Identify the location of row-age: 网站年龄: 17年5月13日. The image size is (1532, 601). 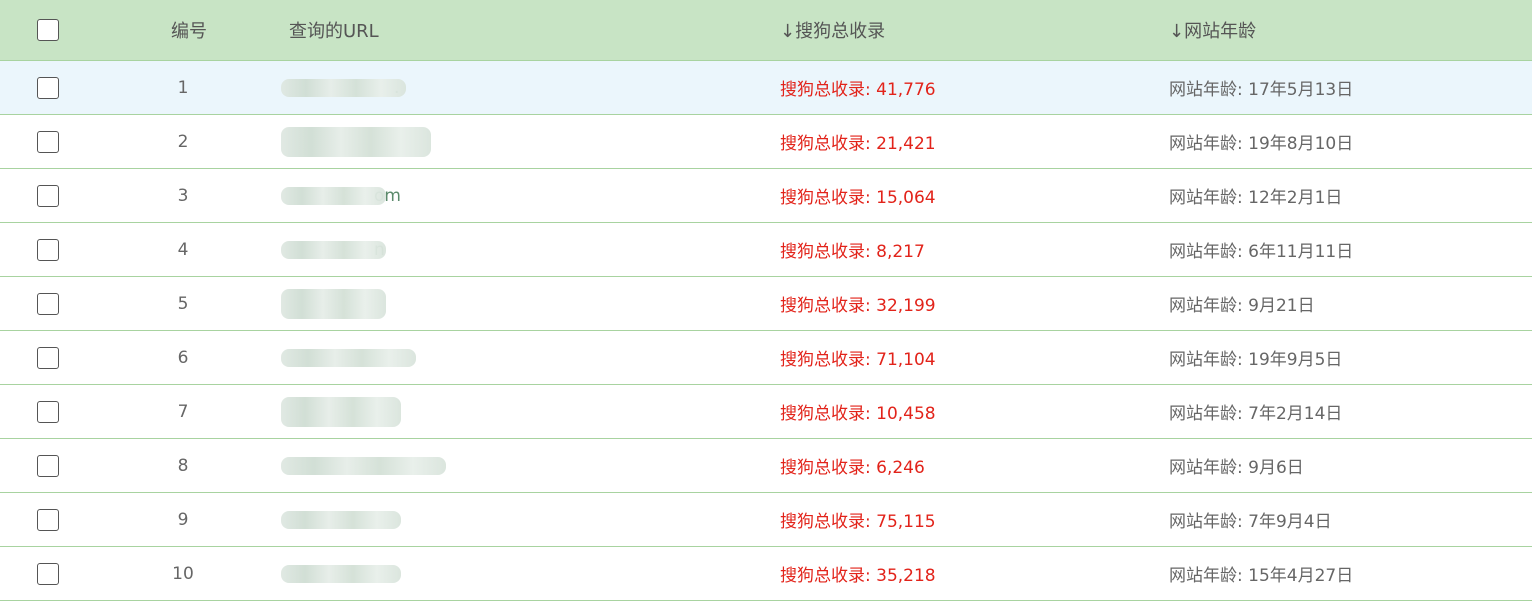
(1261, 90).